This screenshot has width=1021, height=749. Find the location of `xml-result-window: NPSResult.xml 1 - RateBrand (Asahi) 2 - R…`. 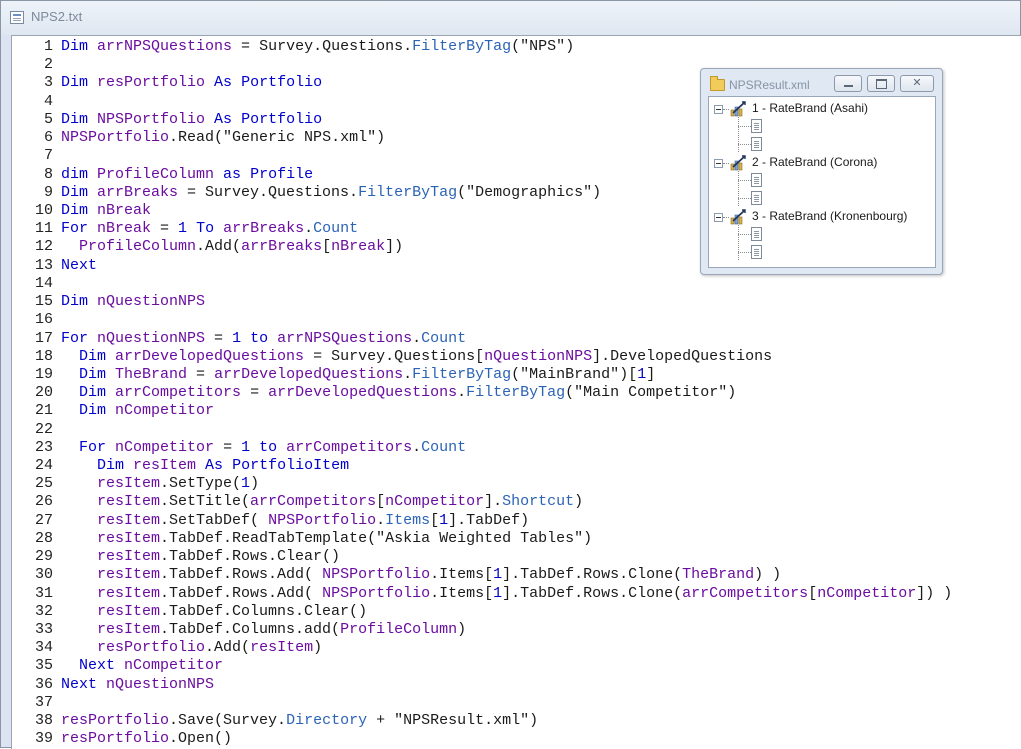

xml-result-window: NPSResult.xml 1 - RateBrand (Asahi) 2 - R… is located at coordinates (821, 171).